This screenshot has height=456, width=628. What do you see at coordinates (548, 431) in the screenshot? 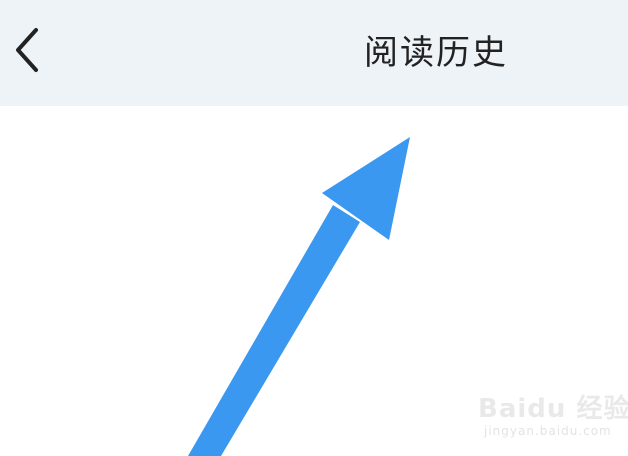
I see `watermark-url: jingyan.baidu.com` at bounding box center [548, 431].